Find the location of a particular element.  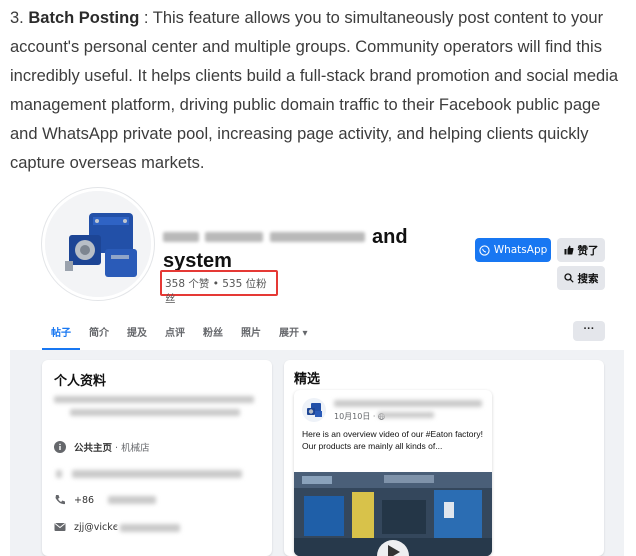

tab-reviews: 点评 is located at coordinates (175, 333).